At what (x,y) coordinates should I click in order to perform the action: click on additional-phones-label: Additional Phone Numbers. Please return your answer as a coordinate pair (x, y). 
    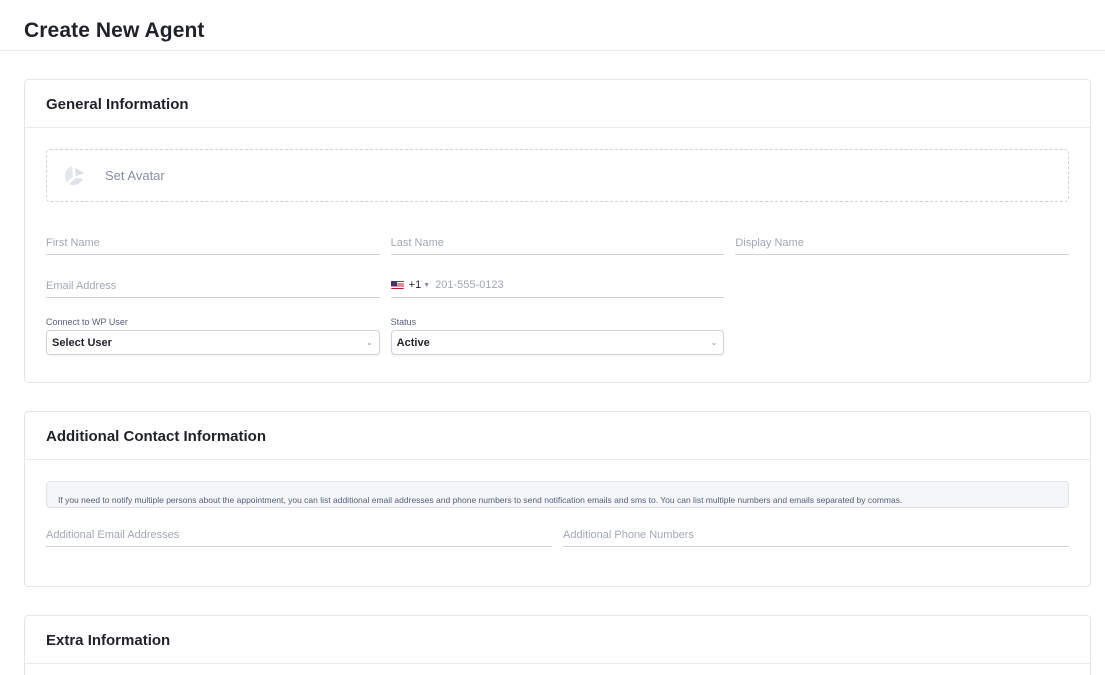
    Looking at the image, I should click on (628, 535).